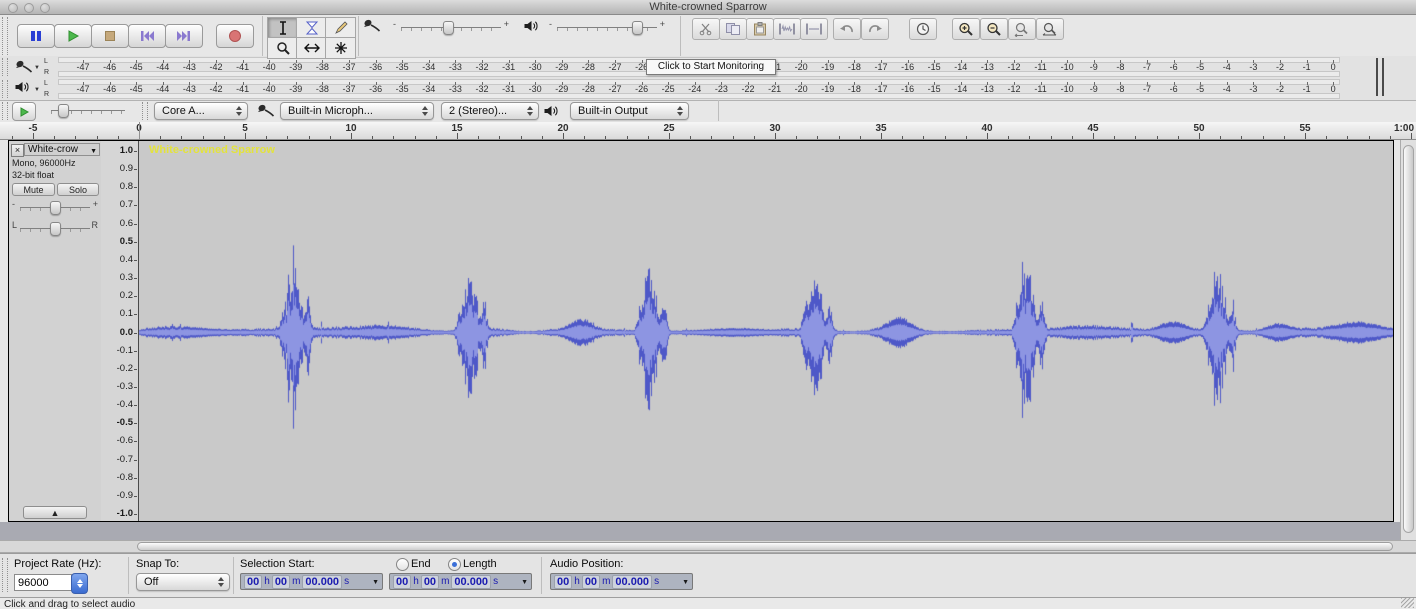  Describe the element at coordinates (340, 28) in the screenshot. I see `draw-tool-button` at that location.